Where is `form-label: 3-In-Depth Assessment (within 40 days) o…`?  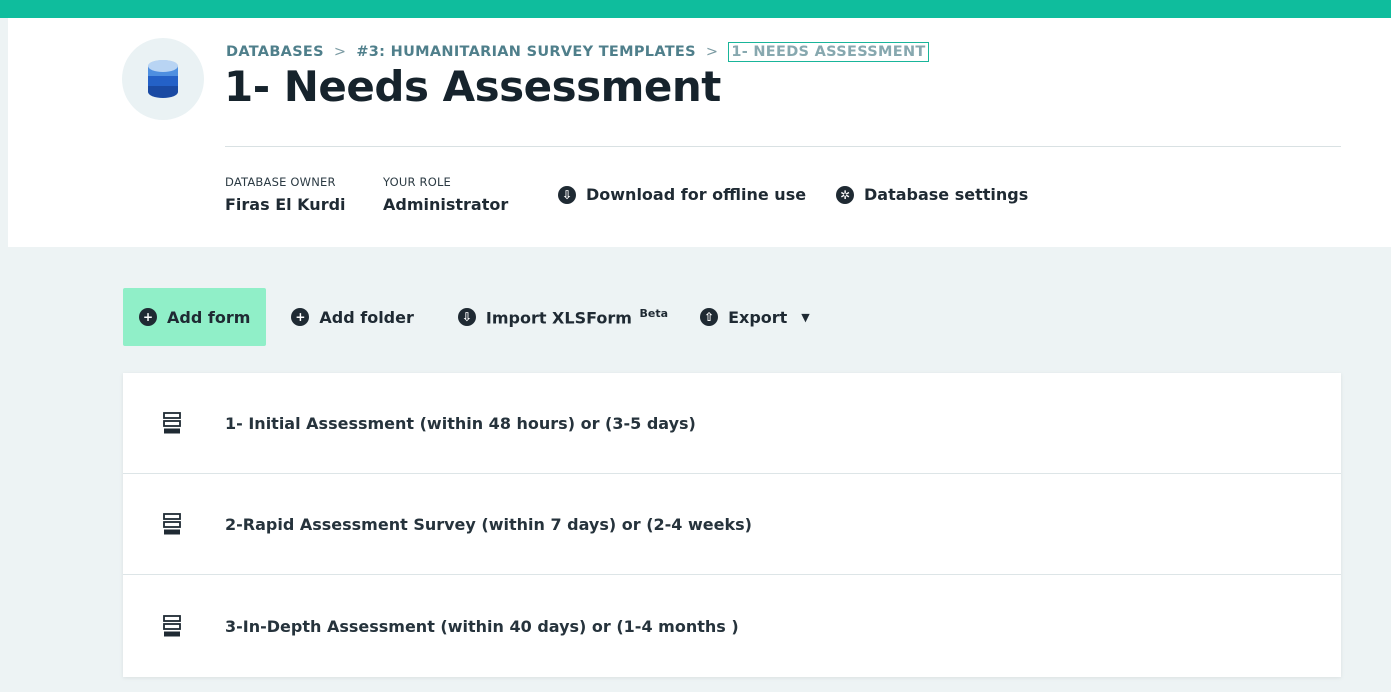
form-label: 3-In-Depth Assessment (within 40 days) o… is located at coordinates (482, 626).